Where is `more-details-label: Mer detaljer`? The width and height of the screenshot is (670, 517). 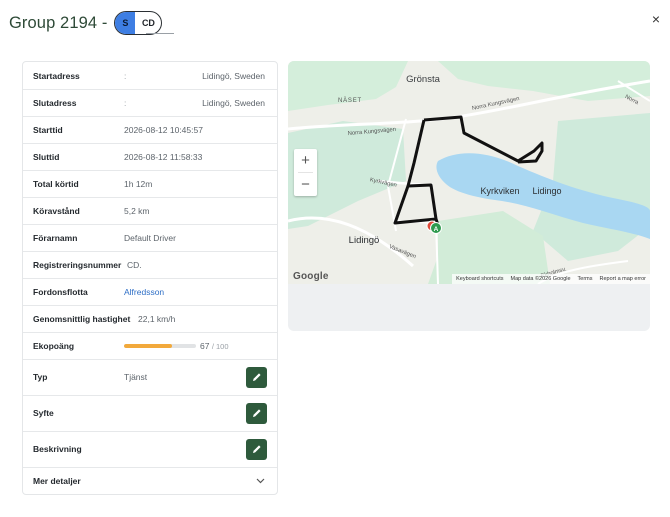
more-details-label: Mer detaljer is located at coordinates (57, 481).